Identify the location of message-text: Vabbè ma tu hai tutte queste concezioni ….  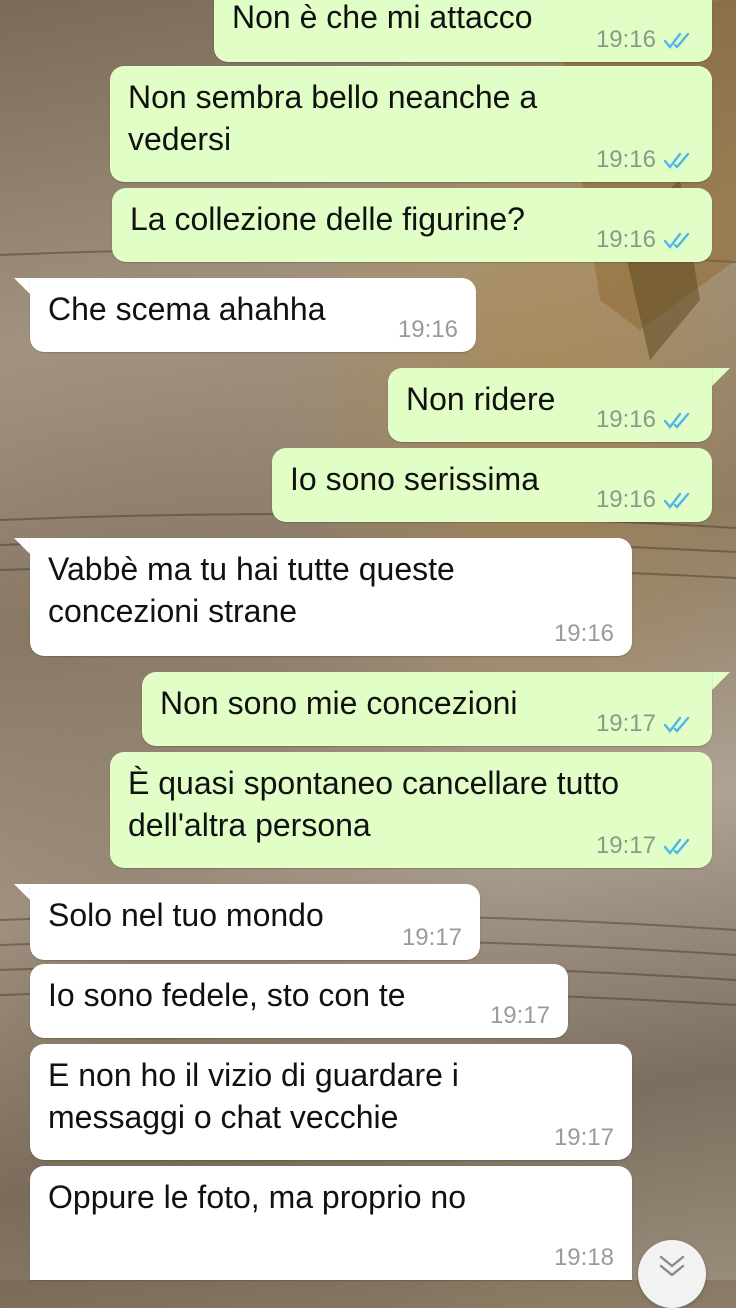
(251, 590).